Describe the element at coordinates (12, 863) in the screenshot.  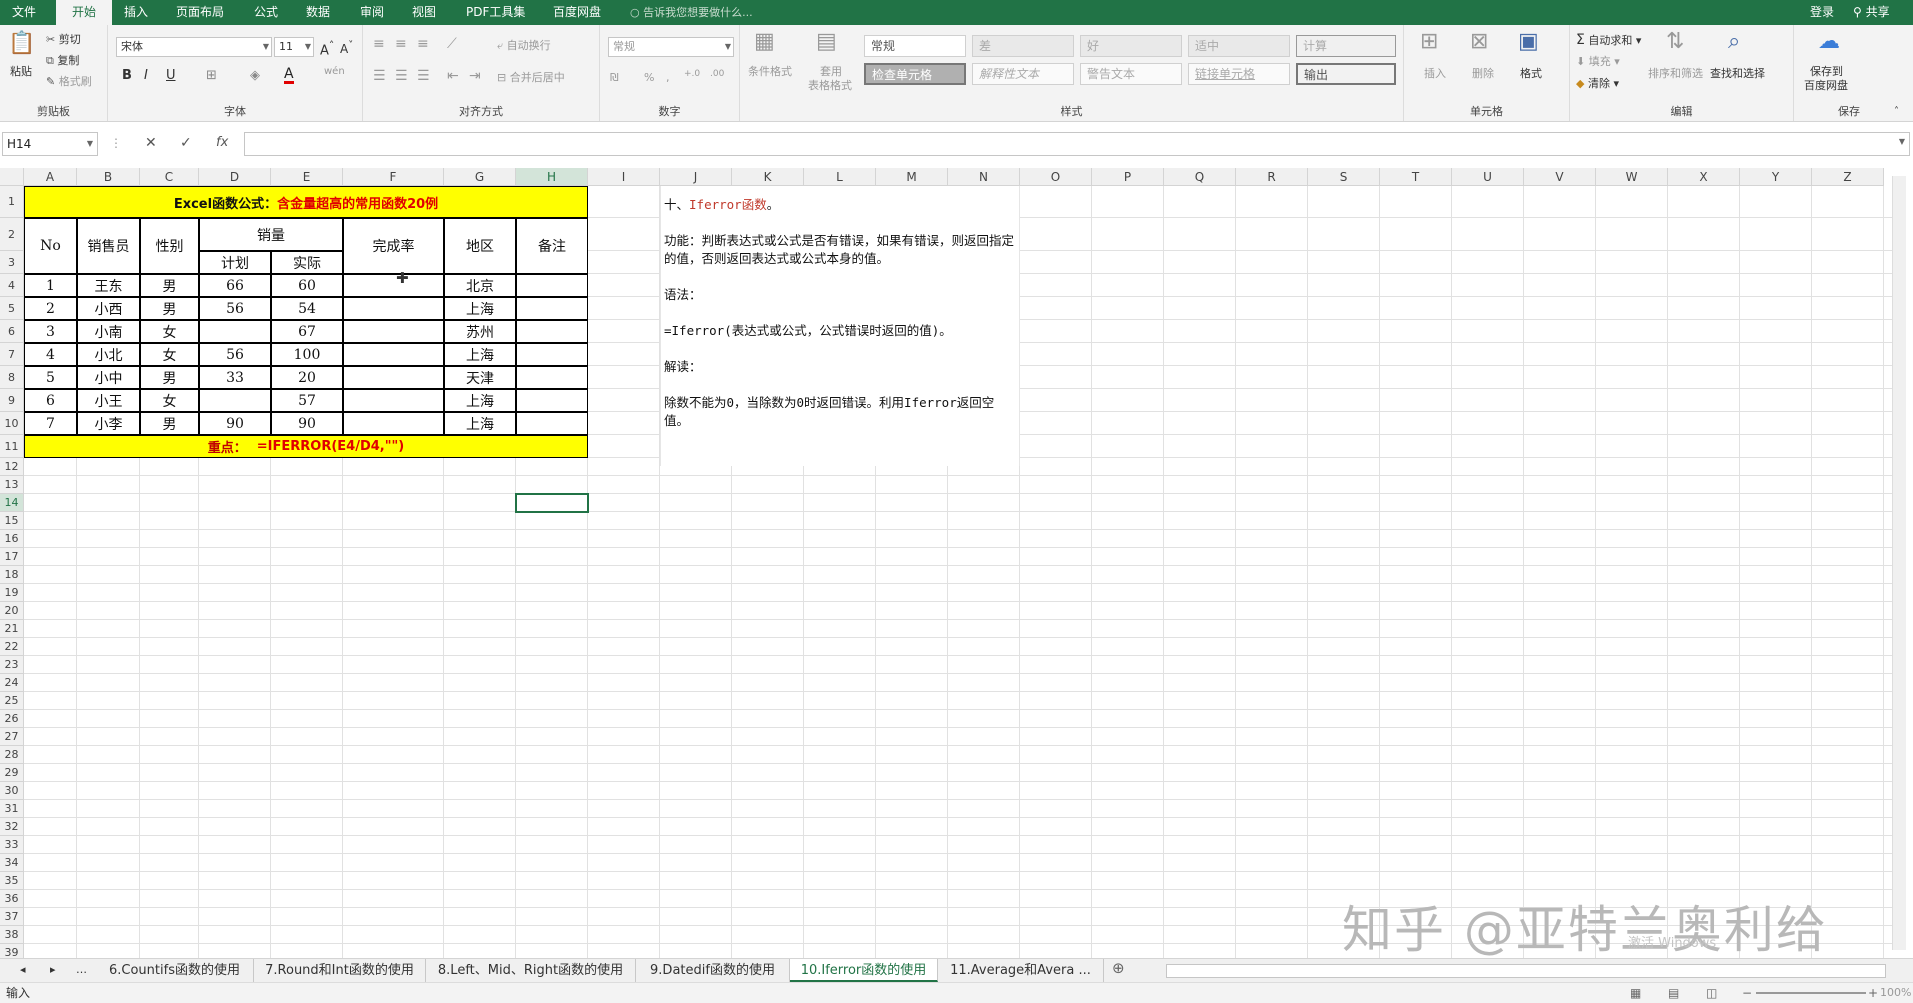
I see `row-header-34: 34` at that location.